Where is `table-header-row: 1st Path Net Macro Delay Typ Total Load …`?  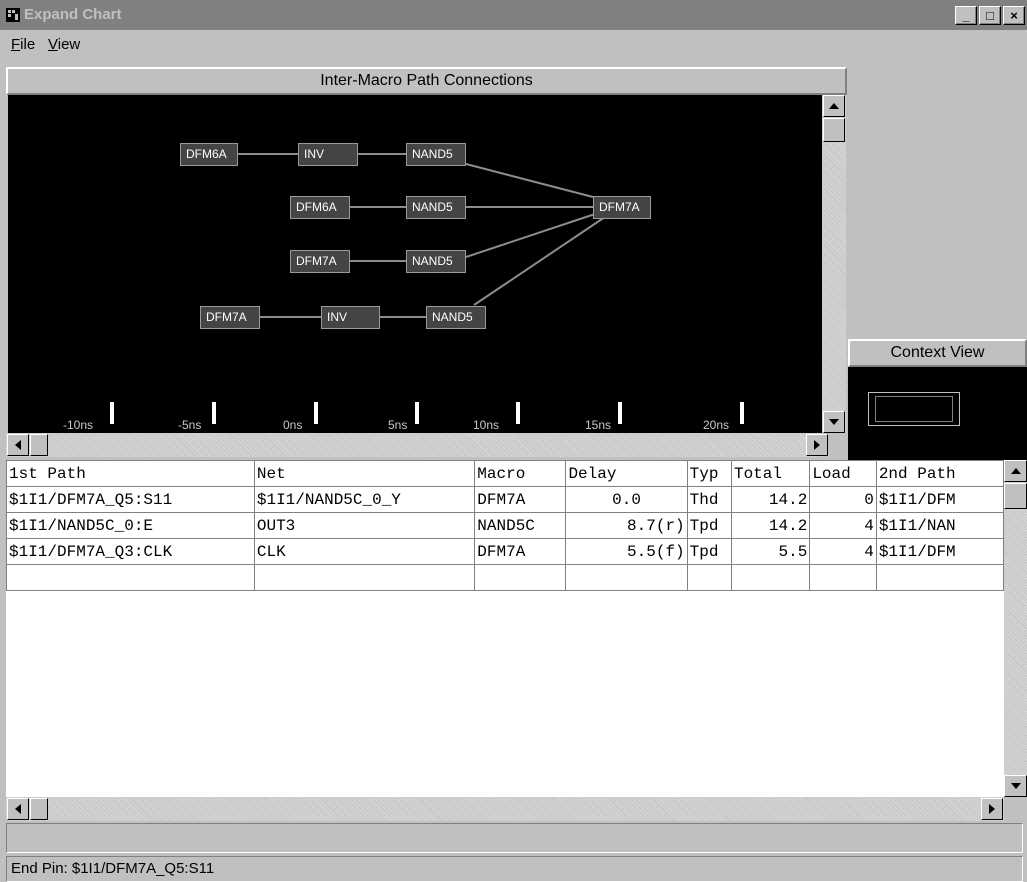
table-header-row: 1st Path Net Macro Delay Typ Total Load … is located at coordinates (505, 473).